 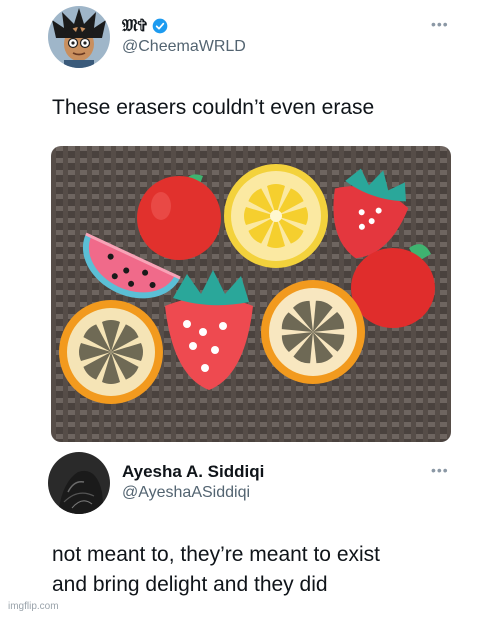 What do you see at coordinates (276, 216) in the screenshot?
I see `lemon-eraser` at bounding box center [276, 216].